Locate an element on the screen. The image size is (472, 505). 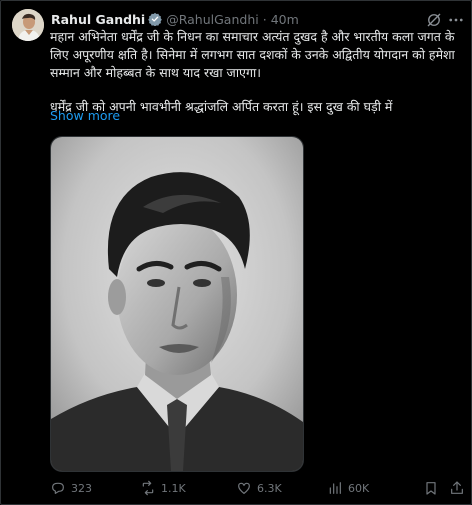
bookmark-button is located at coordinates (433, 488).